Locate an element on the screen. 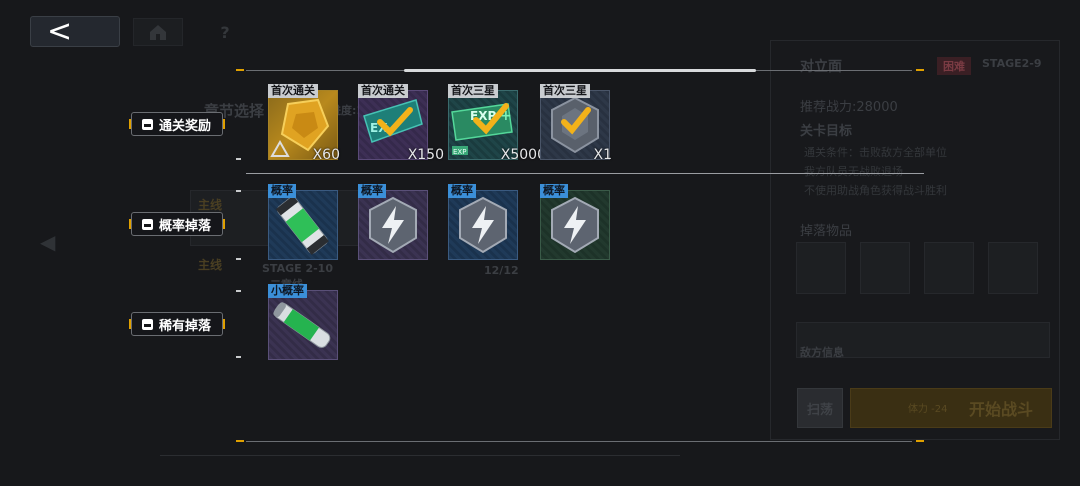  back-arrow-icon: < is located at coordinates (60, 31).